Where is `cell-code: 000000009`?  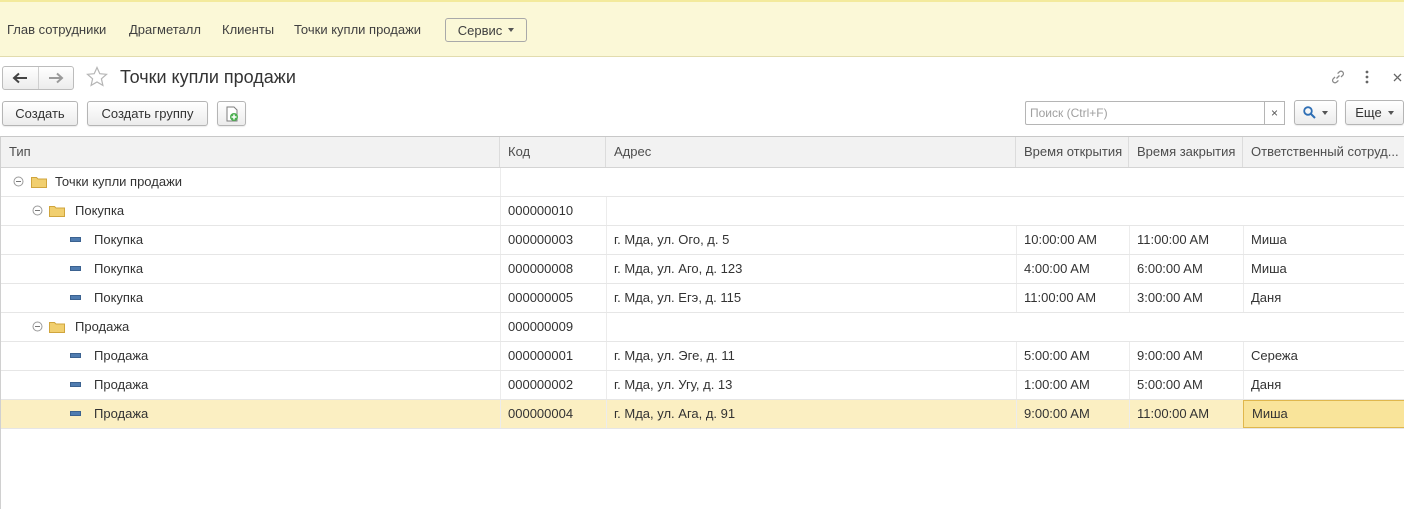
cell-code: 000000009 is located at coordinates (541, 326).